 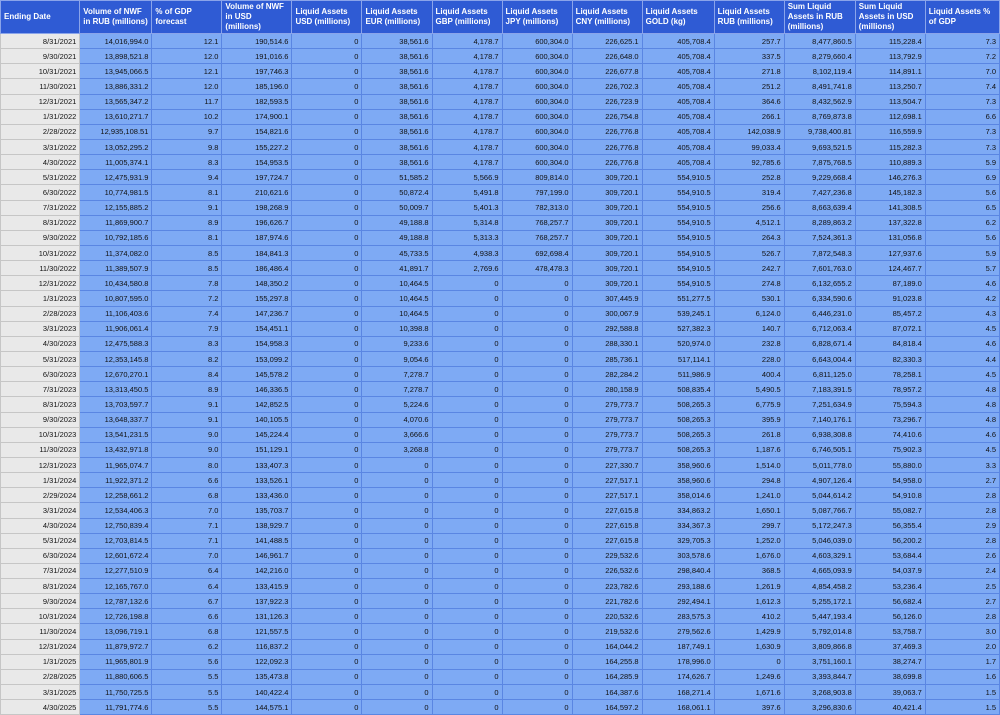 What do you see at coordinates (187, 601) in the screenshot?
I see `data-cell: 6.7` at bounding box center [187, 601].